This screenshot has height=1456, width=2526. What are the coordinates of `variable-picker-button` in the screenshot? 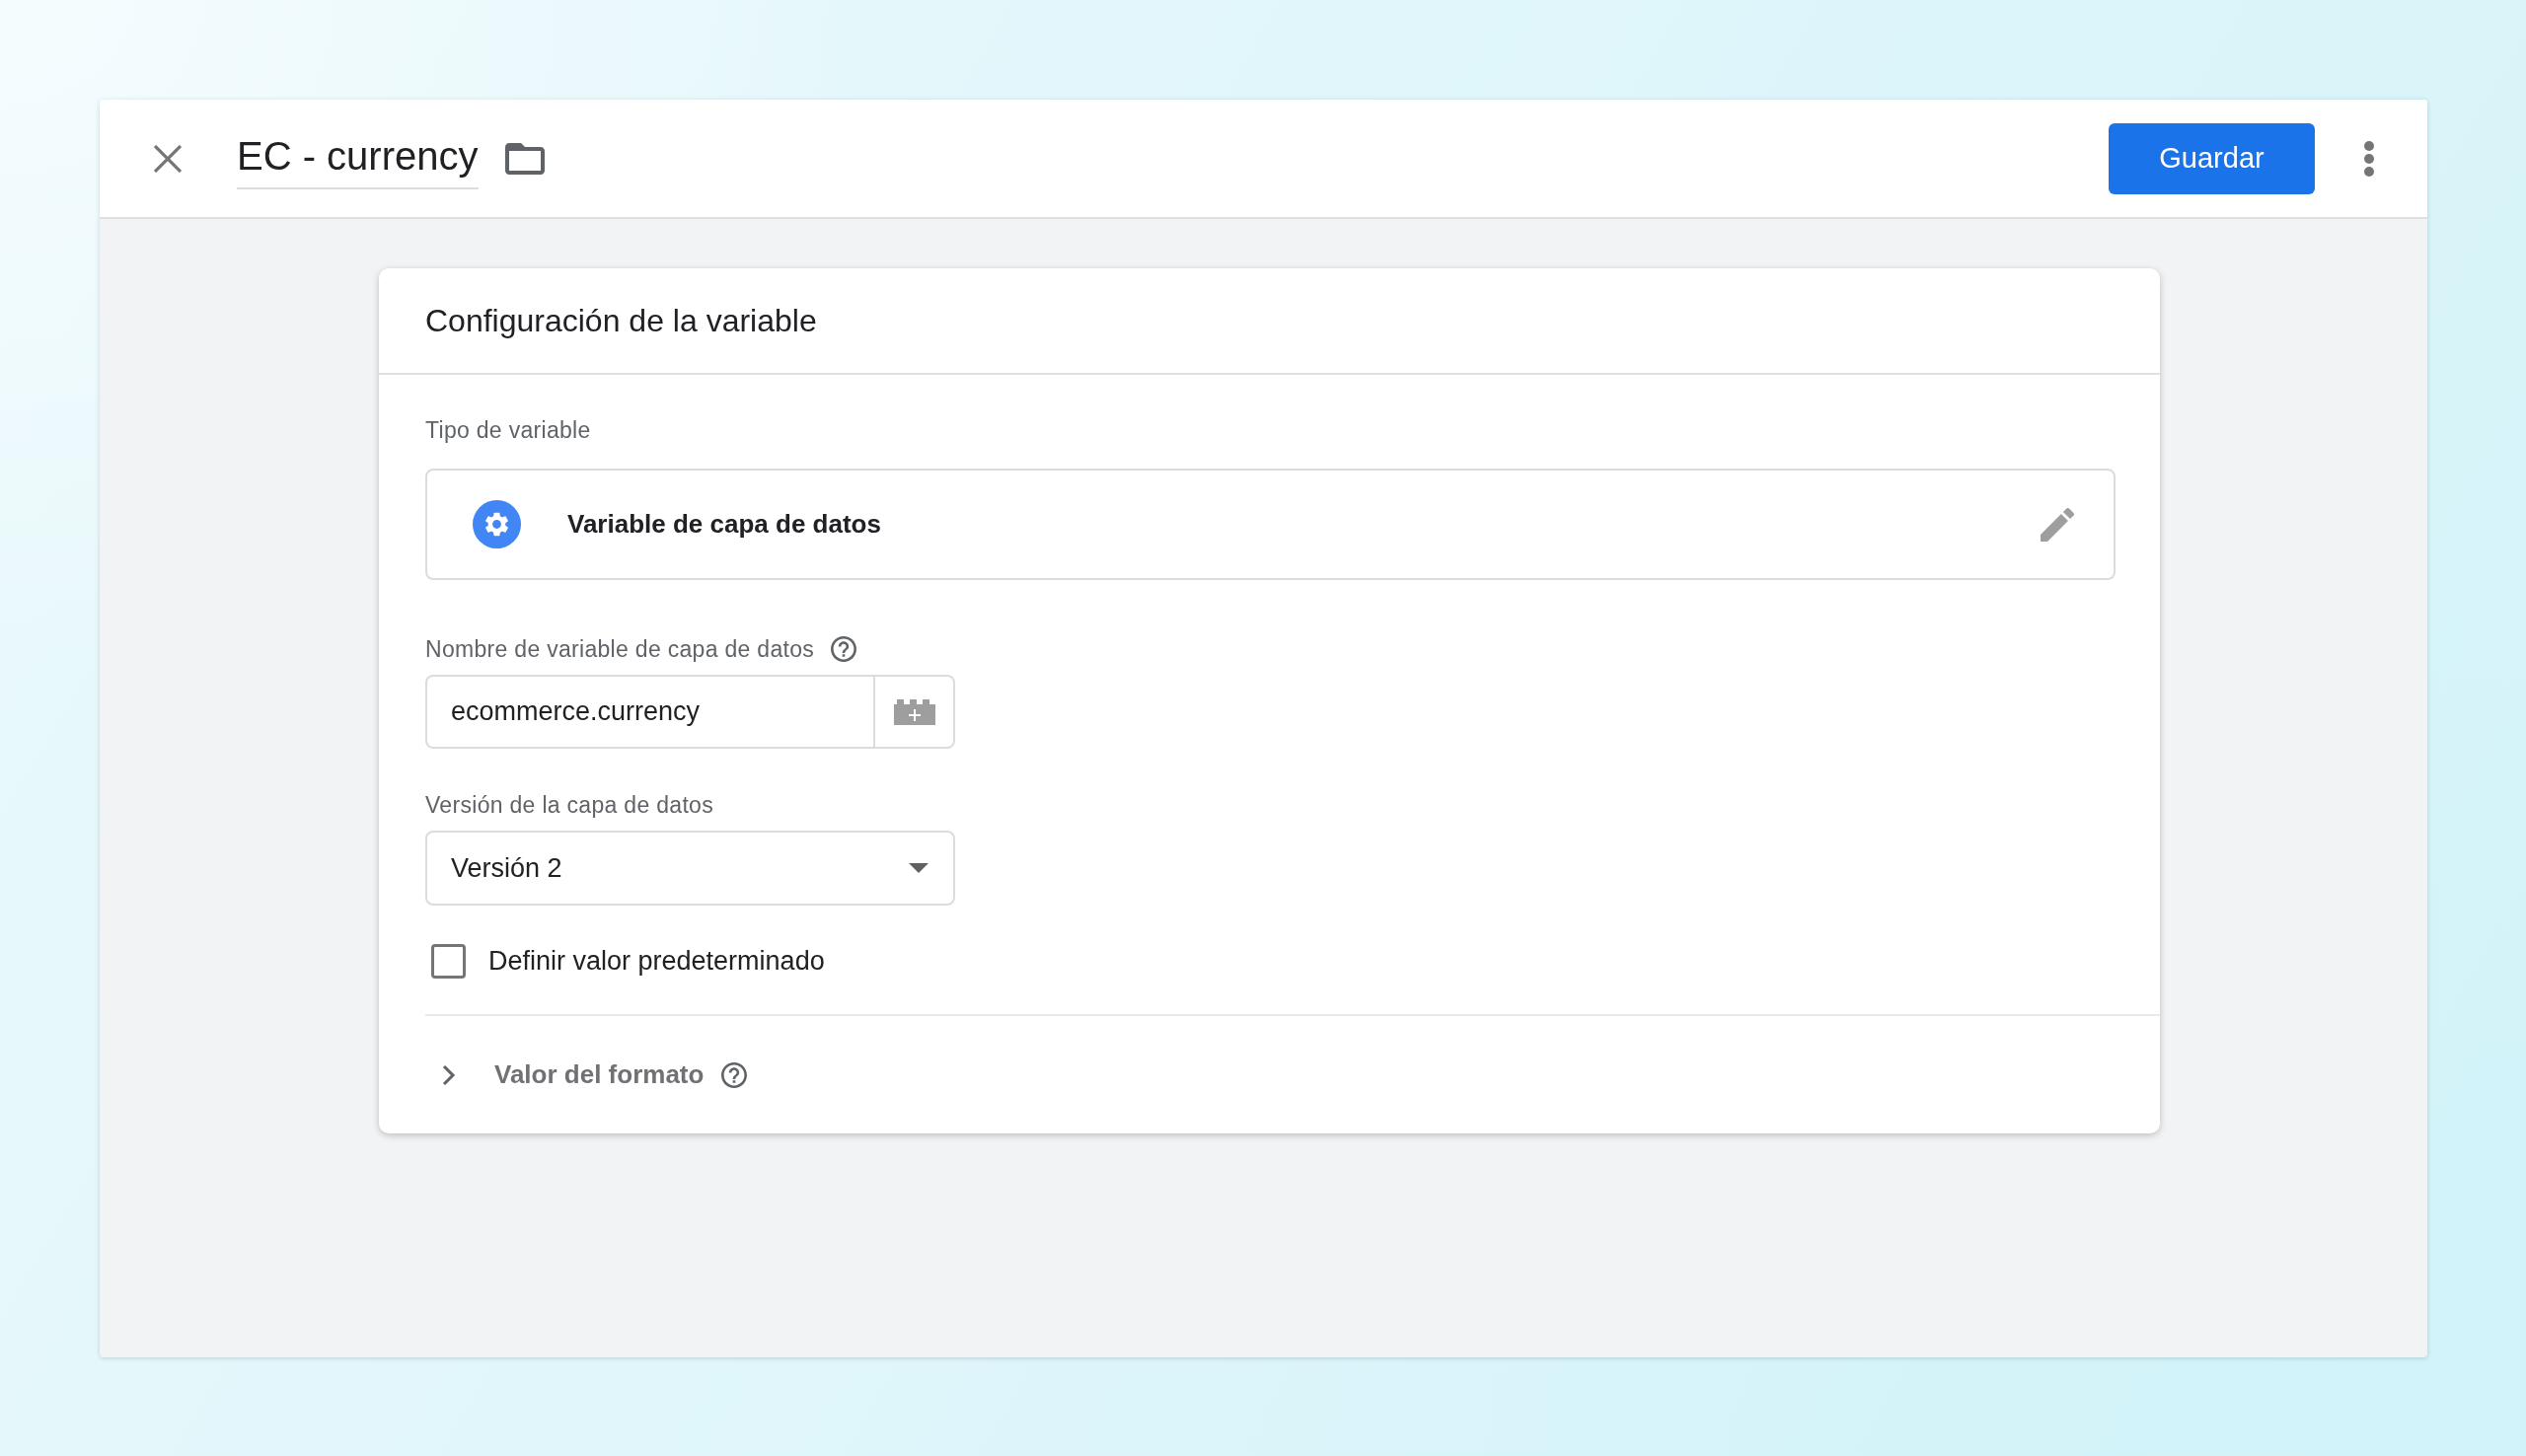 It's located at (914, 712).